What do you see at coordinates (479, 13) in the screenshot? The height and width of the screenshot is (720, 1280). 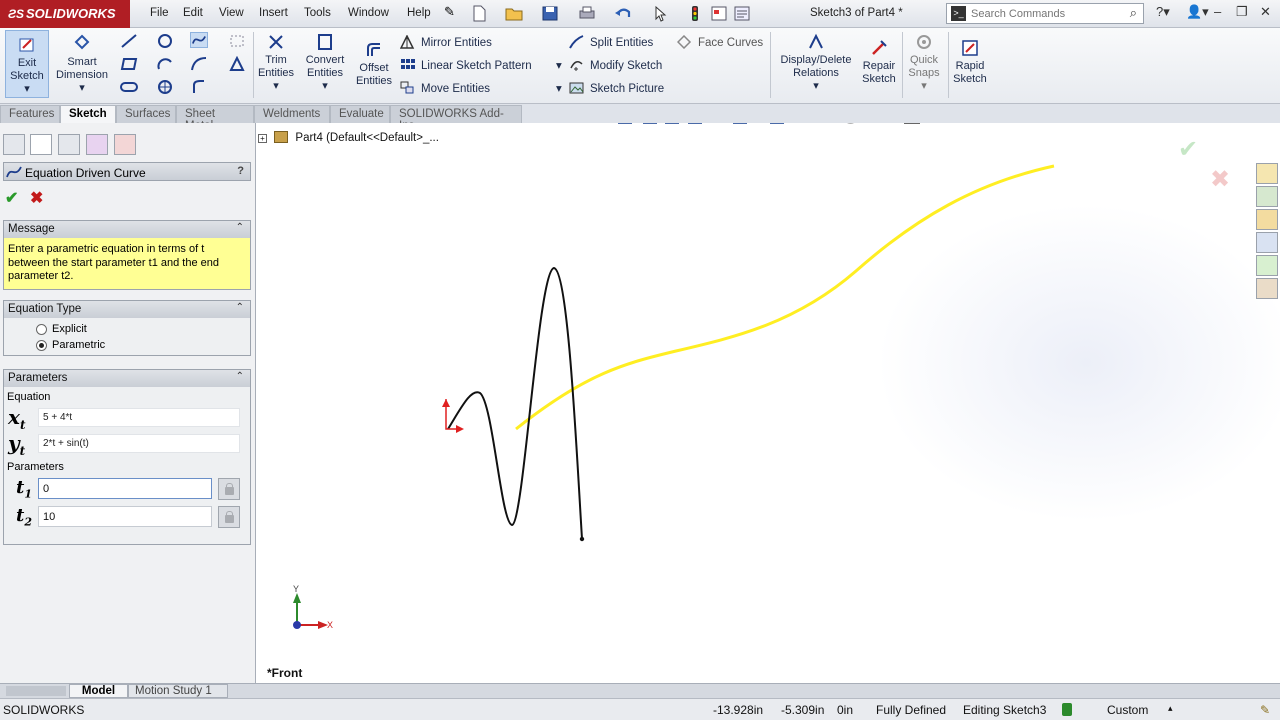 I see `new-document-icon` at bounding box center [479, 13].